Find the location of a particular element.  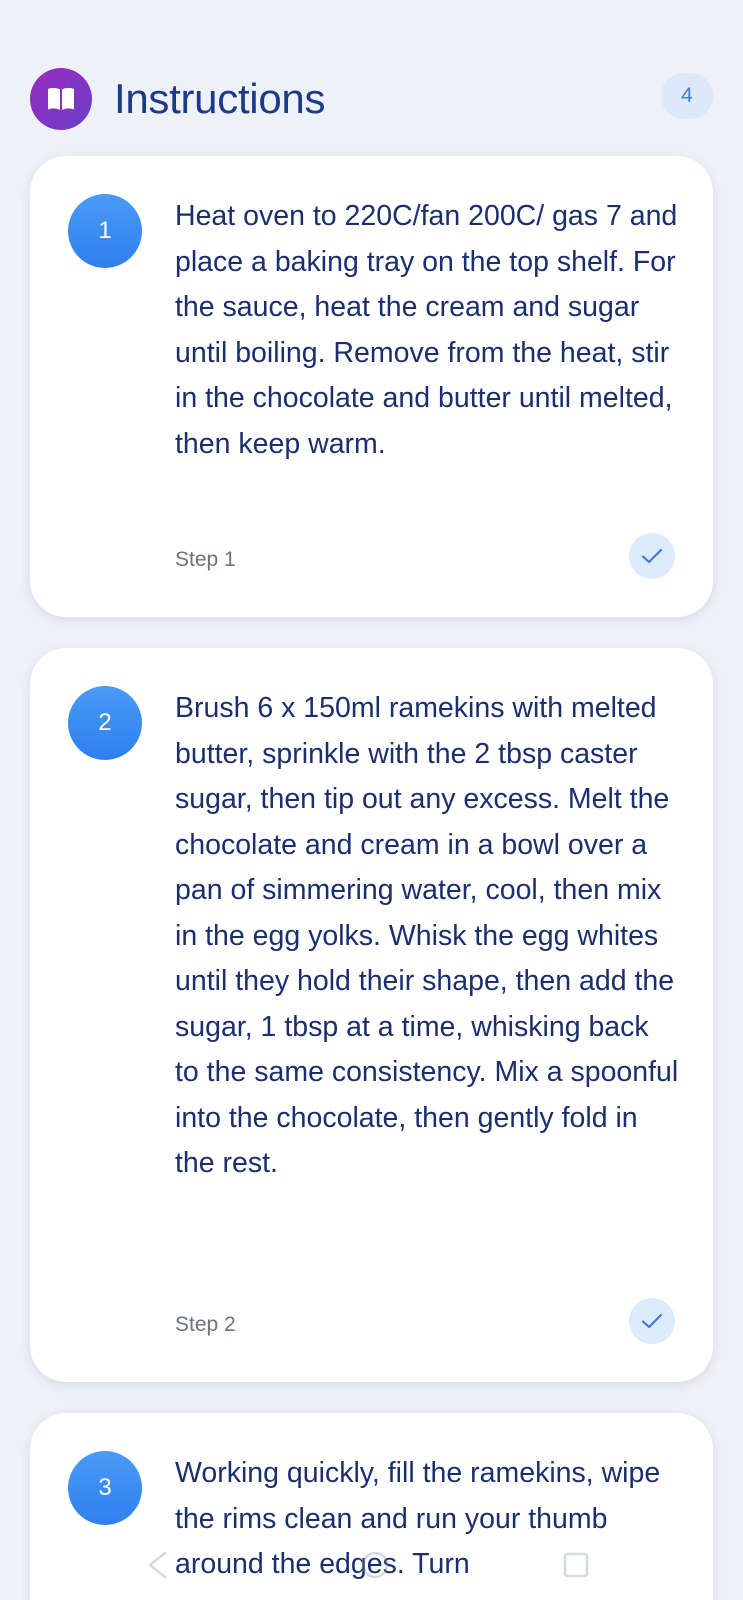

step-label: Step 1 is located at coordinates (205, 559).